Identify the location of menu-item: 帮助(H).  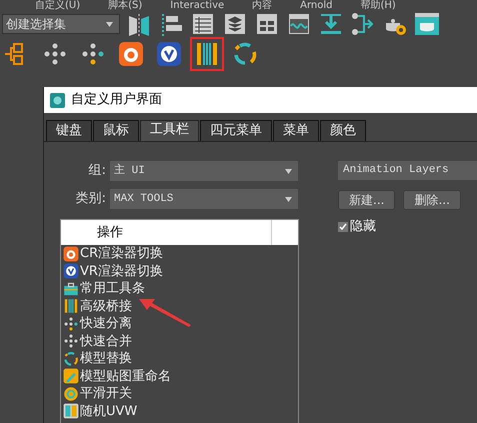
(378, 5).